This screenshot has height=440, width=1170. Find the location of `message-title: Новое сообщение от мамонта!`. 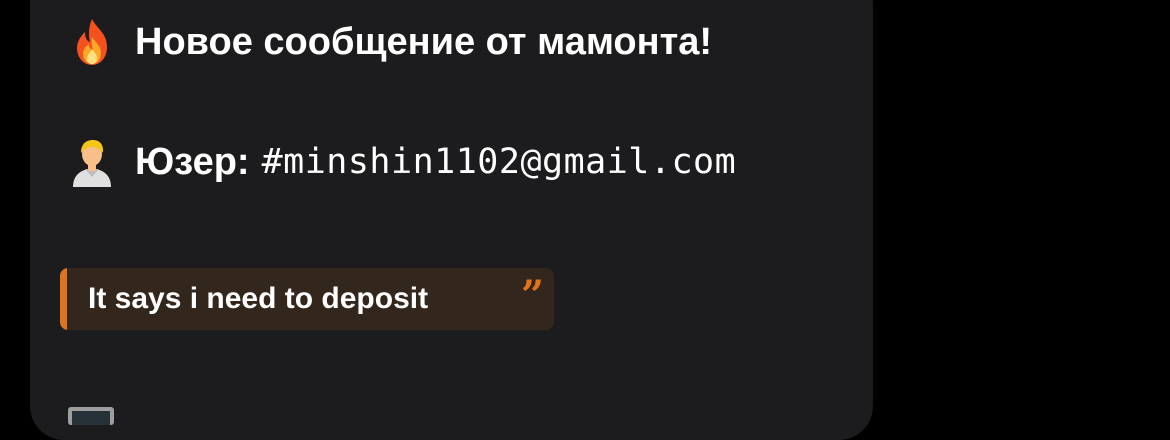

message-title: Новое сообщение от мамонта! is located at coordinates (423, 41).